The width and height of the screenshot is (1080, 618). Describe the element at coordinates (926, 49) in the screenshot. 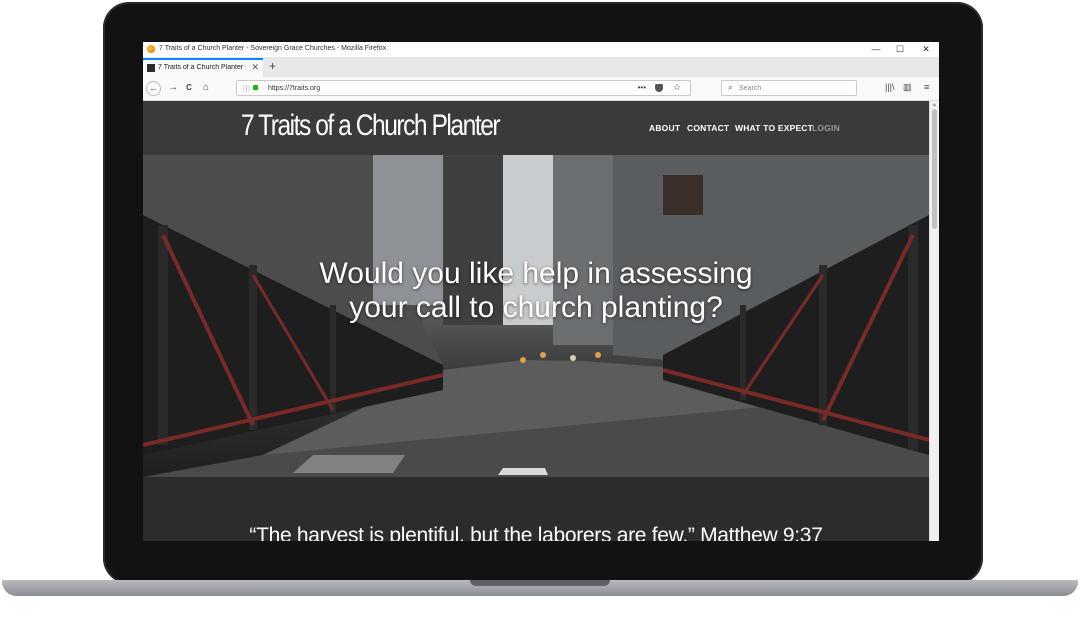

I see `close-window-button: ✕` at that location.